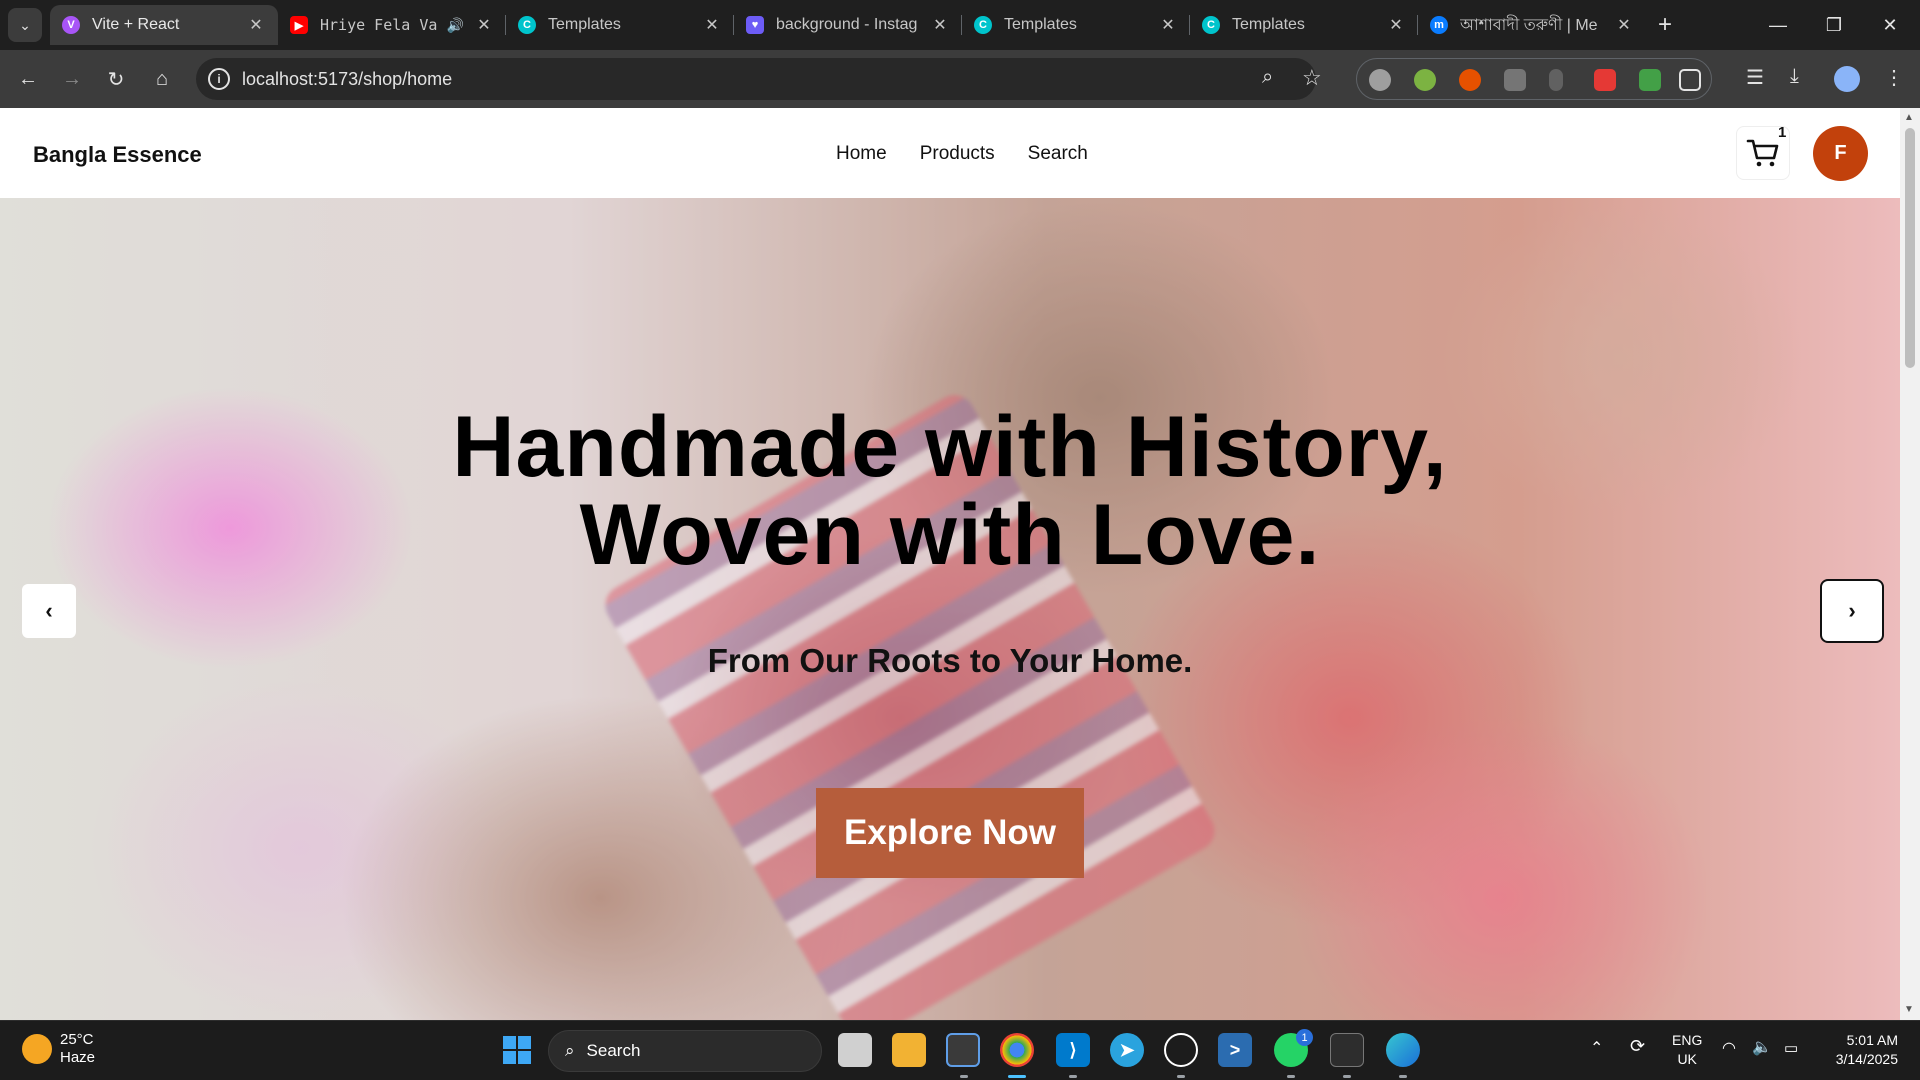  I want to click on messenger-icon: m, so click(1439, 25).